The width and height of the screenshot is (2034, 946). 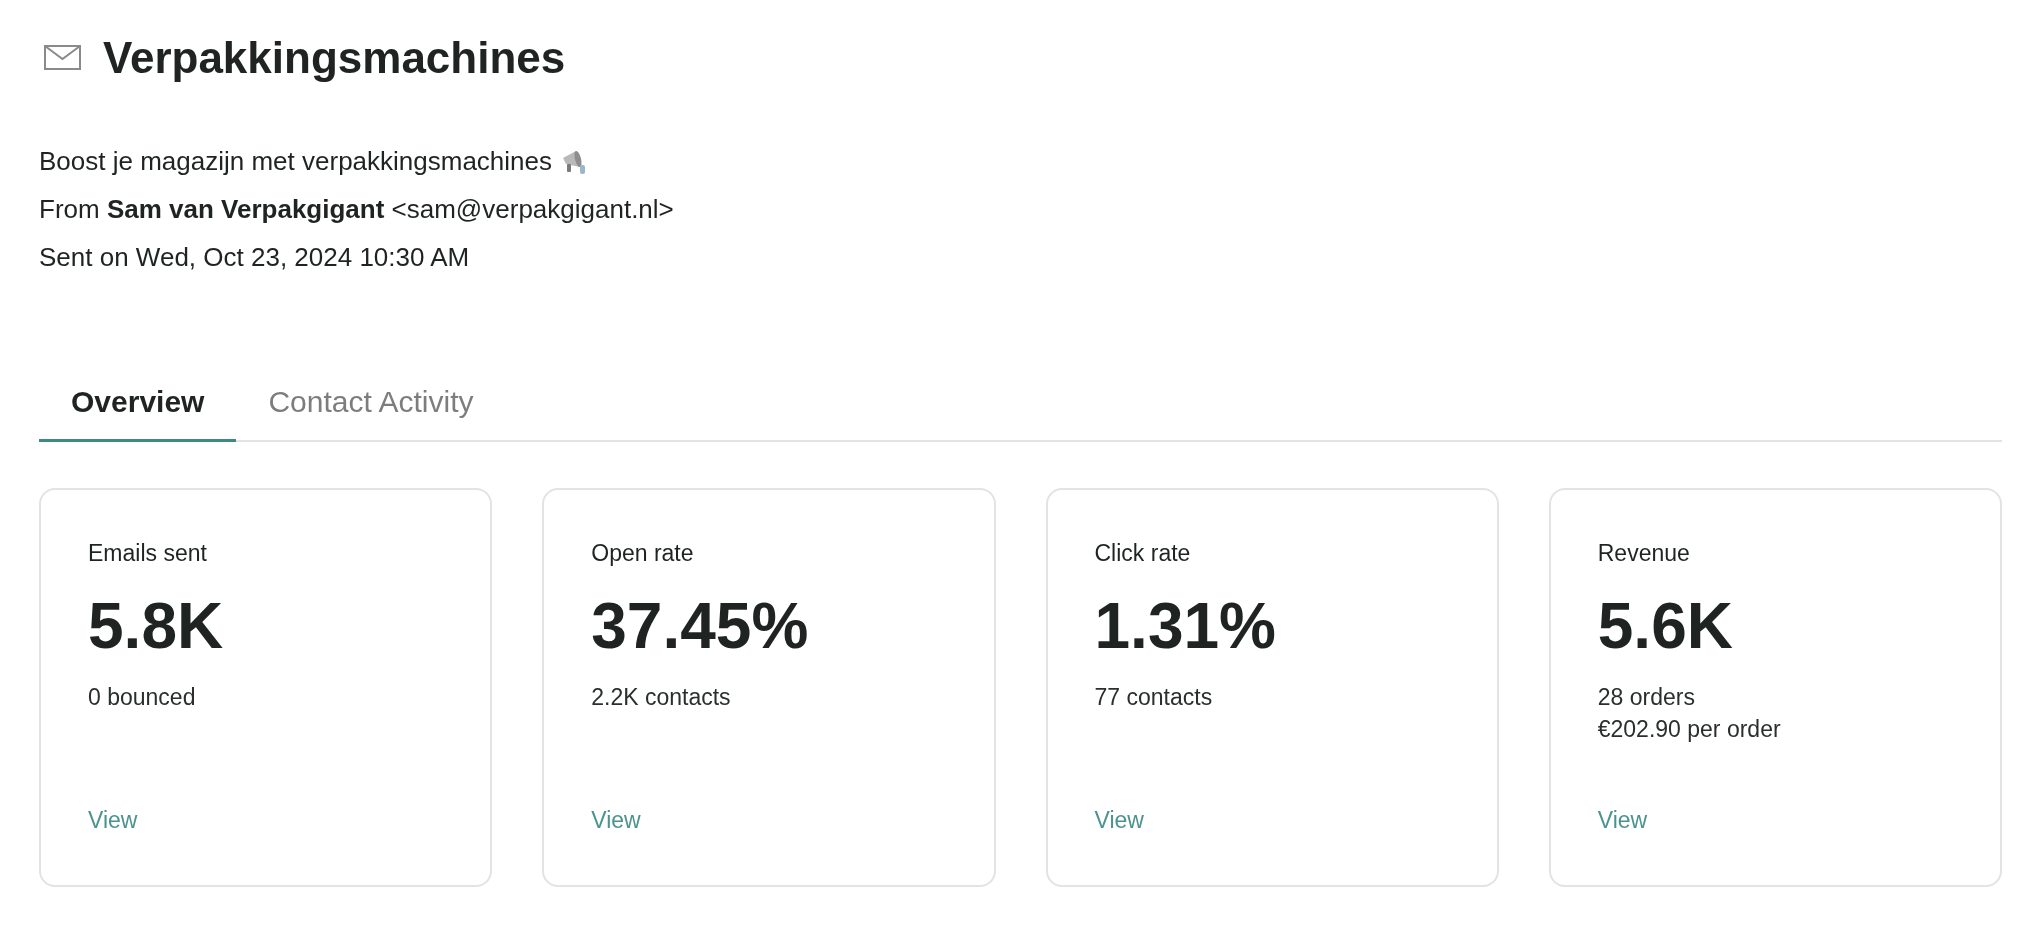 I want to click on metric-detail: 28 orders, so click(x=1646, y=697).